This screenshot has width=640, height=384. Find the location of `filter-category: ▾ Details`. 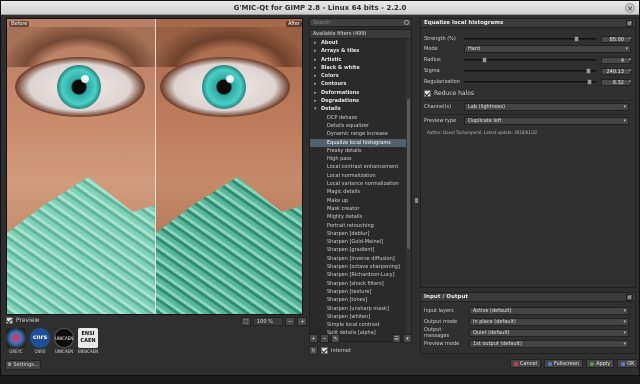

filter-category: ▾ Details is located at coordinates (360, 109).